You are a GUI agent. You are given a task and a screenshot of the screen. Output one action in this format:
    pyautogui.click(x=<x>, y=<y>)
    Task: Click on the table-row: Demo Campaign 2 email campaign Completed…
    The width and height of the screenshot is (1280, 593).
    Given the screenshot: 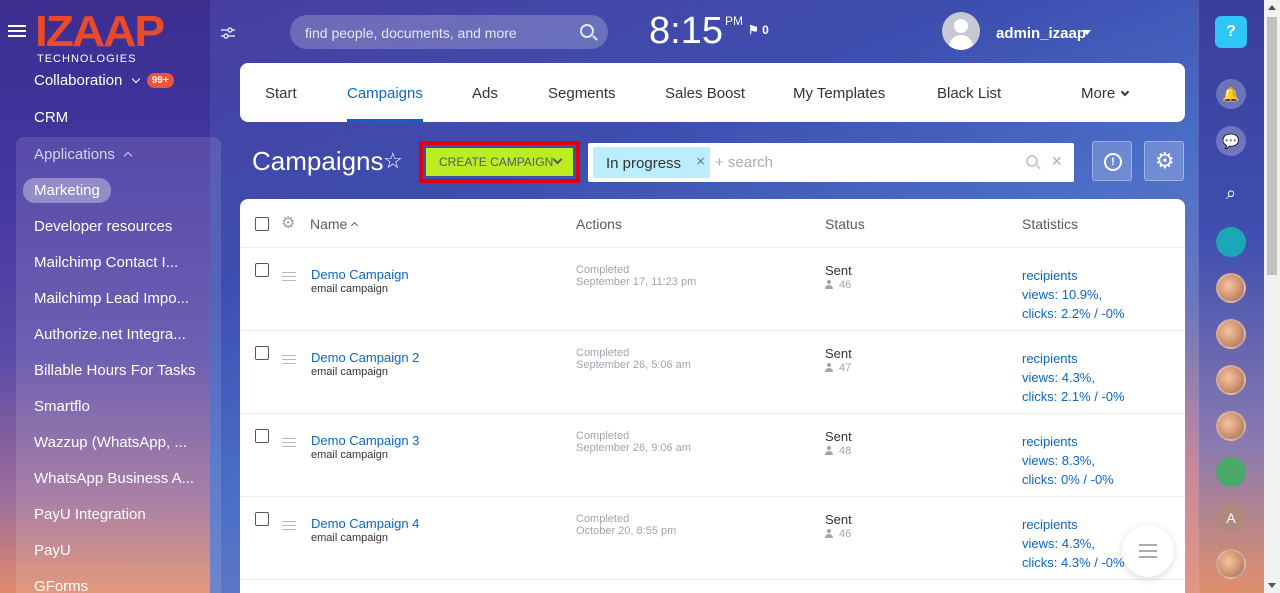 What is the action you would take?
    pyautogui.click(x=712, y=372)
    